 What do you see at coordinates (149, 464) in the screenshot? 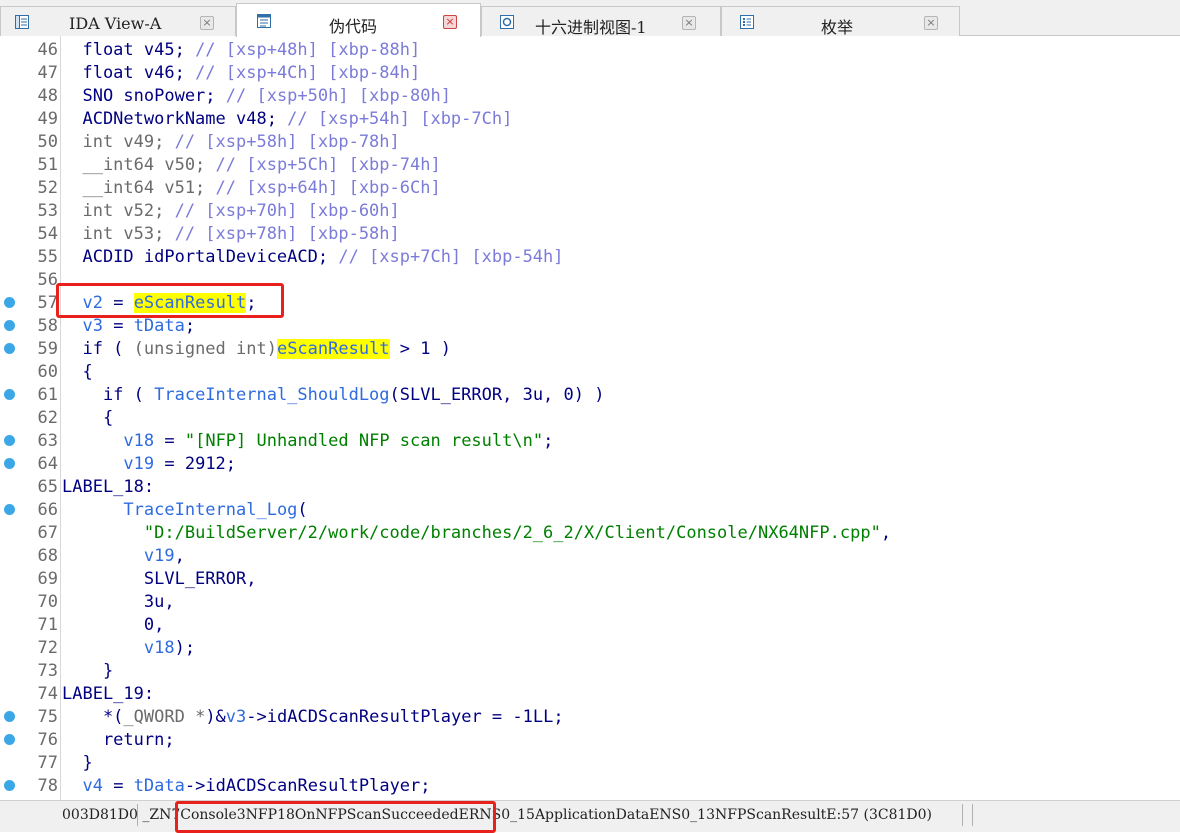
I see `code-text: v19 = 2912;` at bounding box center [149, 464].